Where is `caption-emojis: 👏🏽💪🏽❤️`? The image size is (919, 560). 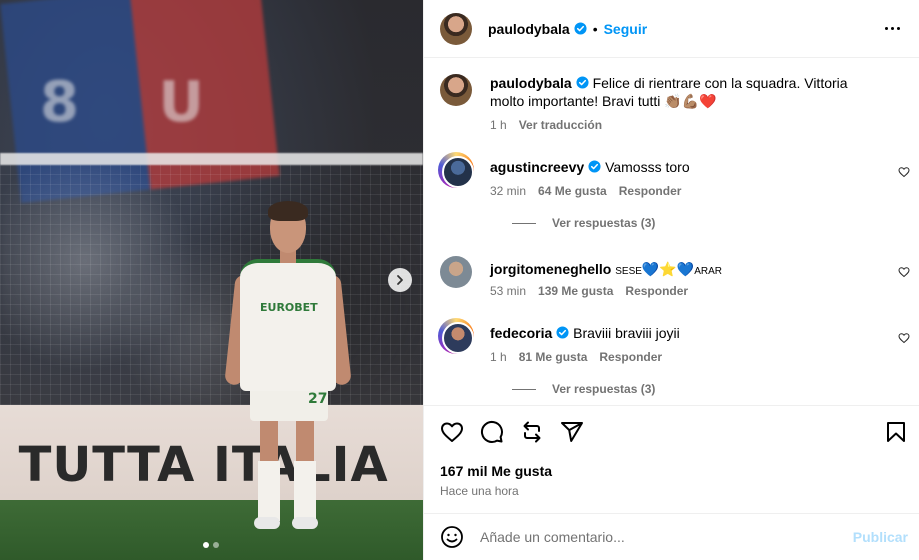 caption-emojis: 👏🏽💪🏽❤️ is located at coordinates (690, 102).